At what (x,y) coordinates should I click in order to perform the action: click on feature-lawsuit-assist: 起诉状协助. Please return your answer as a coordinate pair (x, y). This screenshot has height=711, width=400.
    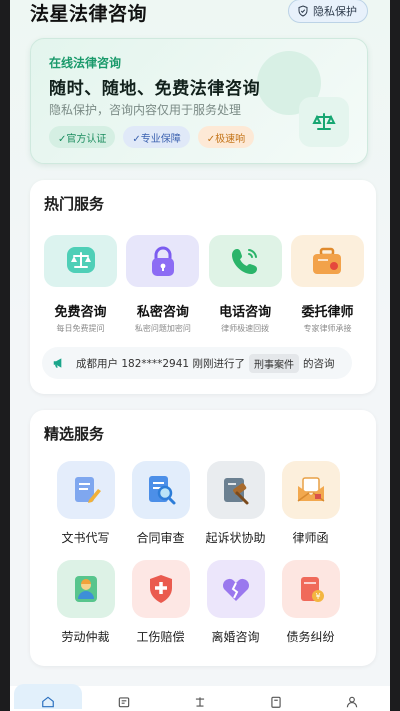
    Looking at the image, I should click on (235, 503).